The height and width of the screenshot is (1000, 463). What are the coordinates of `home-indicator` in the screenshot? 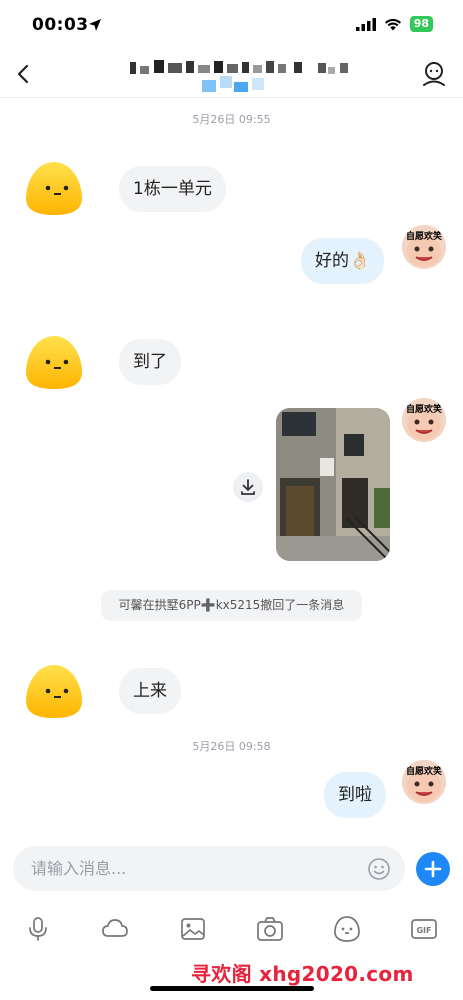 It's located at (232, 988).